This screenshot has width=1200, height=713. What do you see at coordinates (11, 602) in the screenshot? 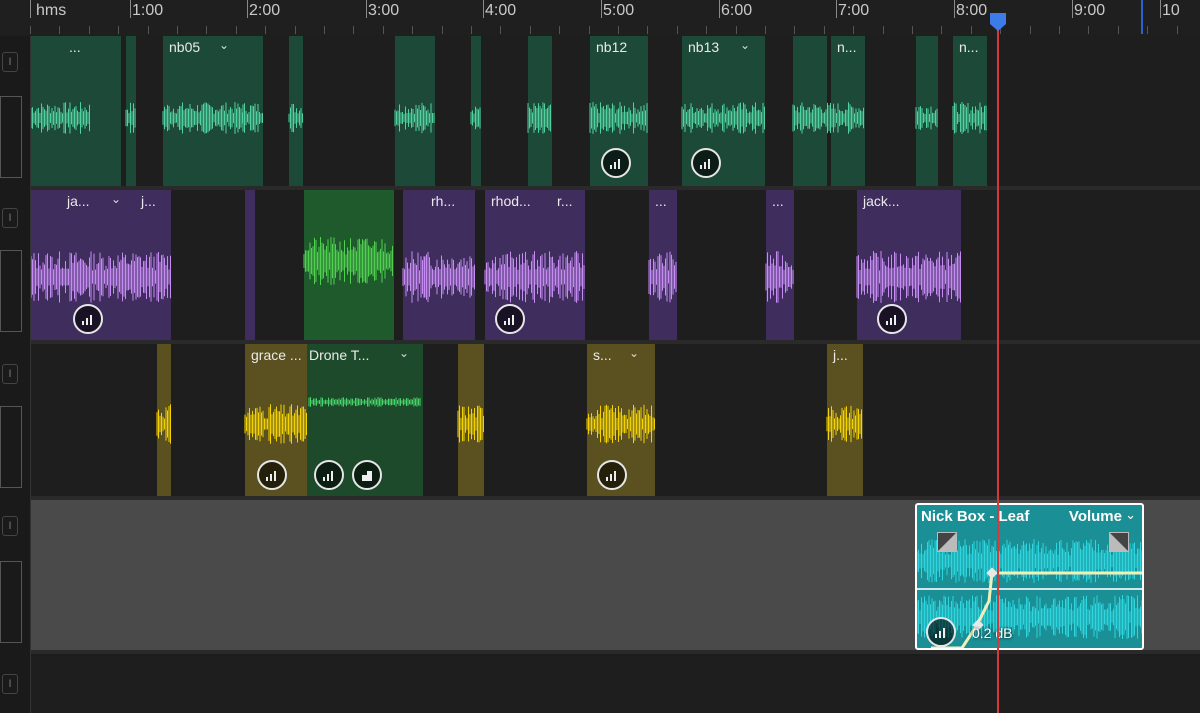
I see `track4-header-panel` at bounding box center [11, 602].